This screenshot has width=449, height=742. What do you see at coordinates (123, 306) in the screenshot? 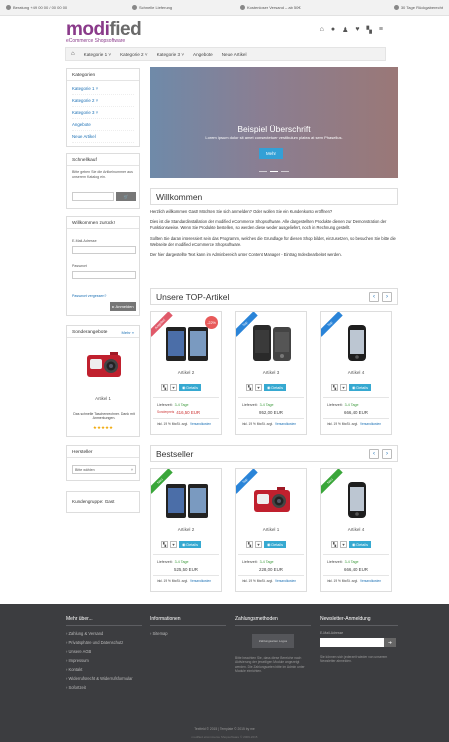
I see `login-button: ▸ Anmelden` at bounding box center [123, 306].